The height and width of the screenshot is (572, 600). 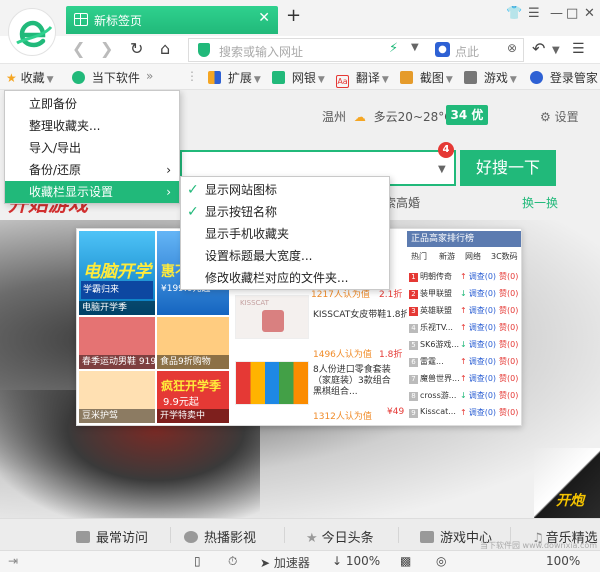 I want to click on close-window-button: ✕, so click(x=589, y=13).